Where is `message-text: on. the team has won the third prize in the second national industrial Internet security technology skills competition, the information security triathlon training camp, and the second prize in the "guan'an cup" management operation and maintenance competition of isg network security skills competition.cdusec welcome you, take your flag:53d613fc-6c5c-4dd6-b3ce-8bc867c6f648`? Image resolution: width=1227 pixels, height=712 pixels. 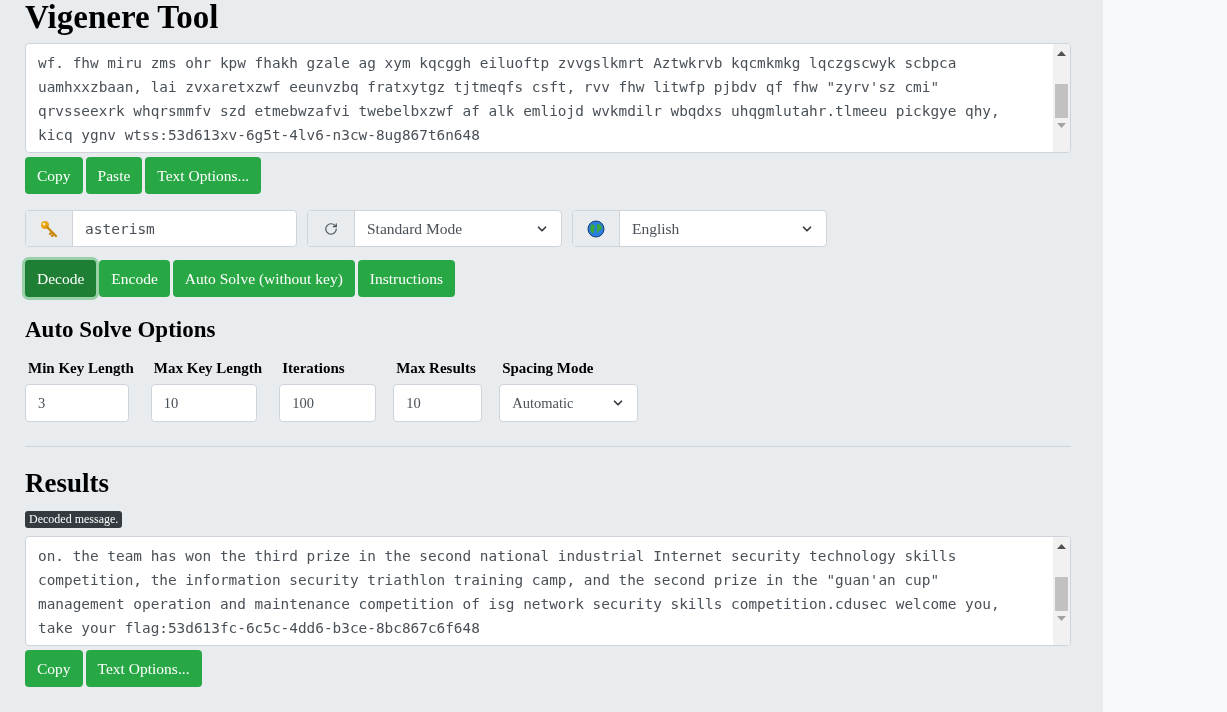 message-text: on. the team has won the third prize in the second national industrial Internet security technology skills competition, the information security triathlon training camp, and the second prize in the "guan'an cup" management operation and maintenance competition of isg network security skills competition.cdusec welcome you, take your flag:53d613fc-6c5c-4dd6-b3ce-8bc867c6f648 is located at coordinates (519, 592).